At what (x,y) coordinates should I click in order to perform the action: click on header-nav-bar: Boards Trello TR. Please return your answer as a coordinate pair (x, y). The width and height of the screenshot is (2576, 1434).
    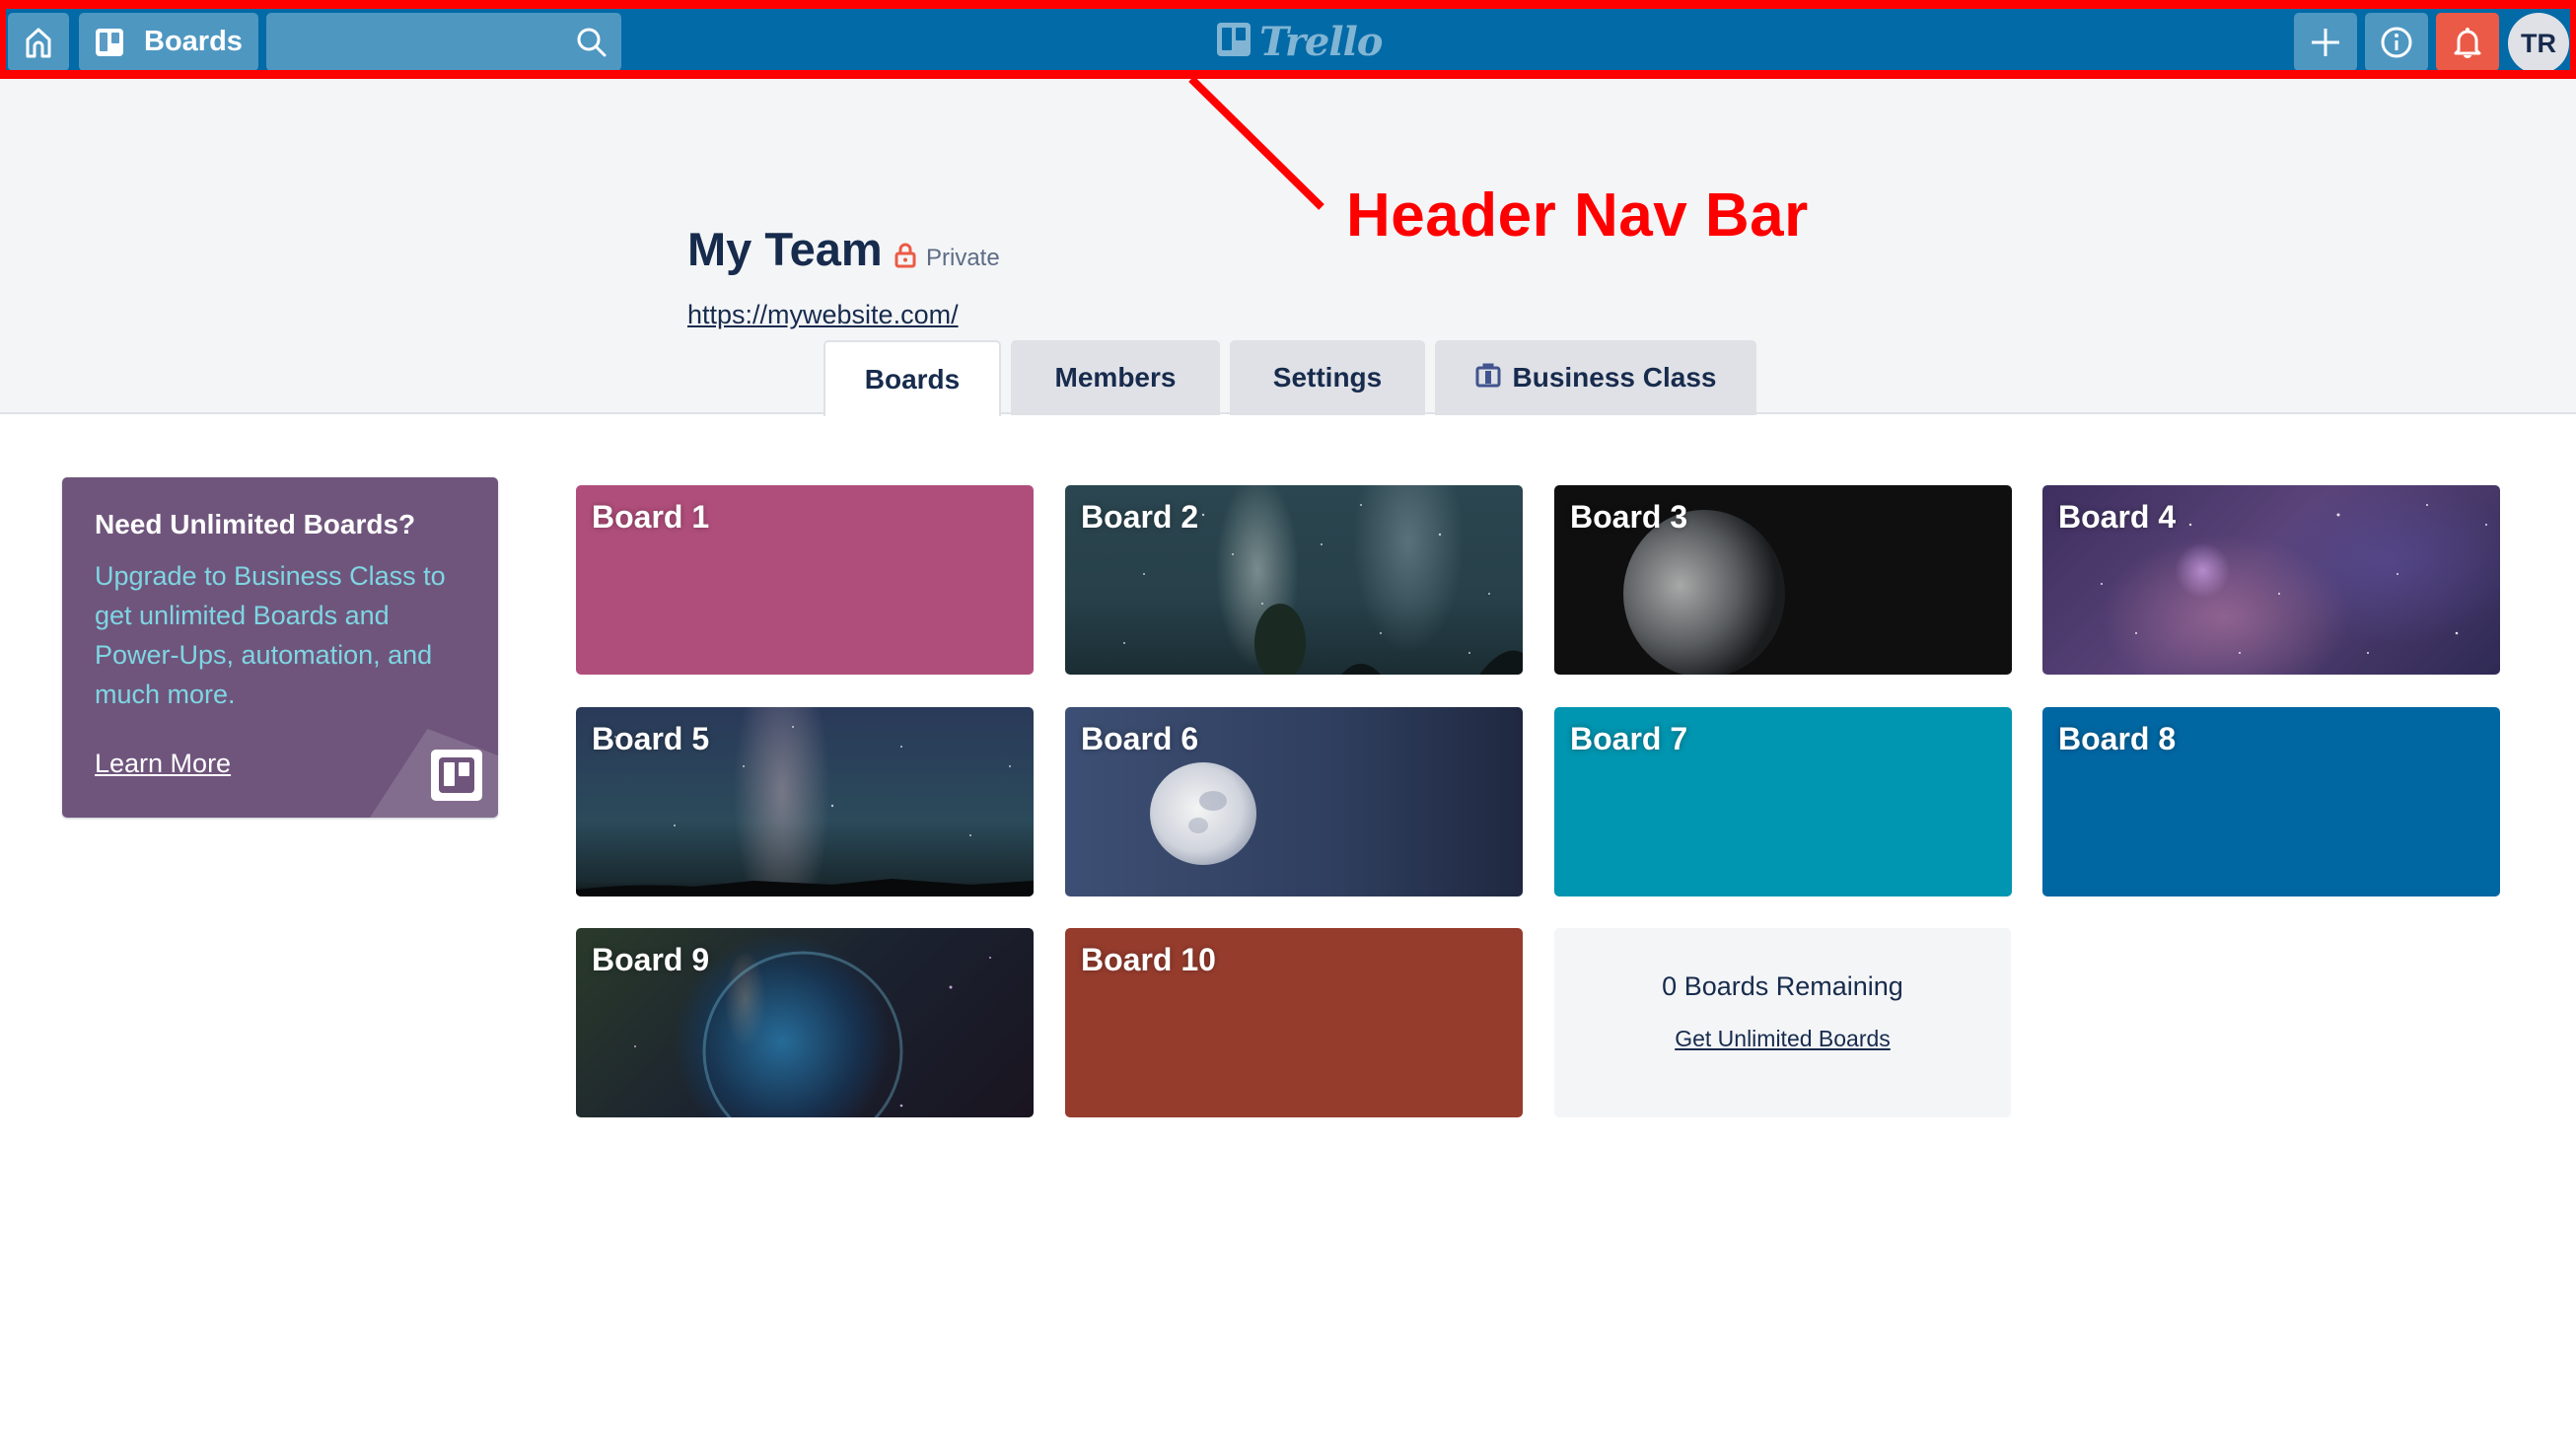
    Looking at the image, I should click on (1288, 39).